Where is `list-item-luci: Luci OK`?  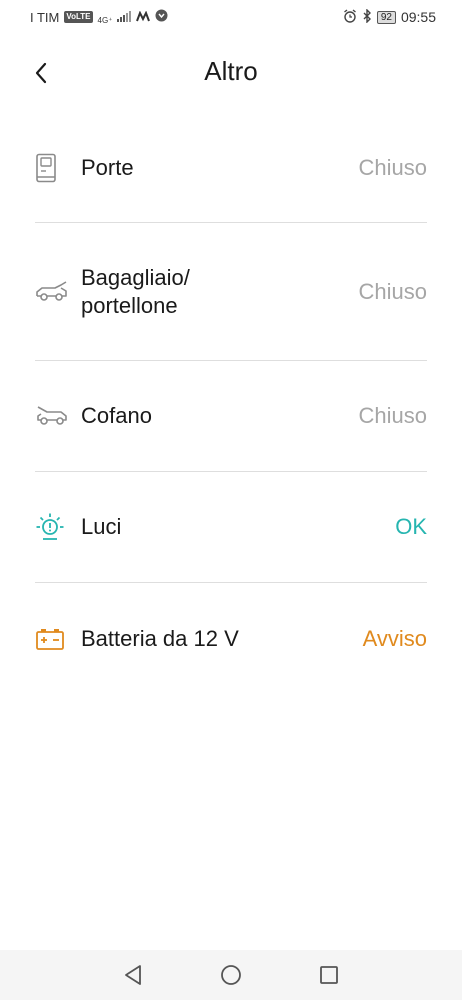
list-item-luci: Luci OK is located at coordinates (231, 527).